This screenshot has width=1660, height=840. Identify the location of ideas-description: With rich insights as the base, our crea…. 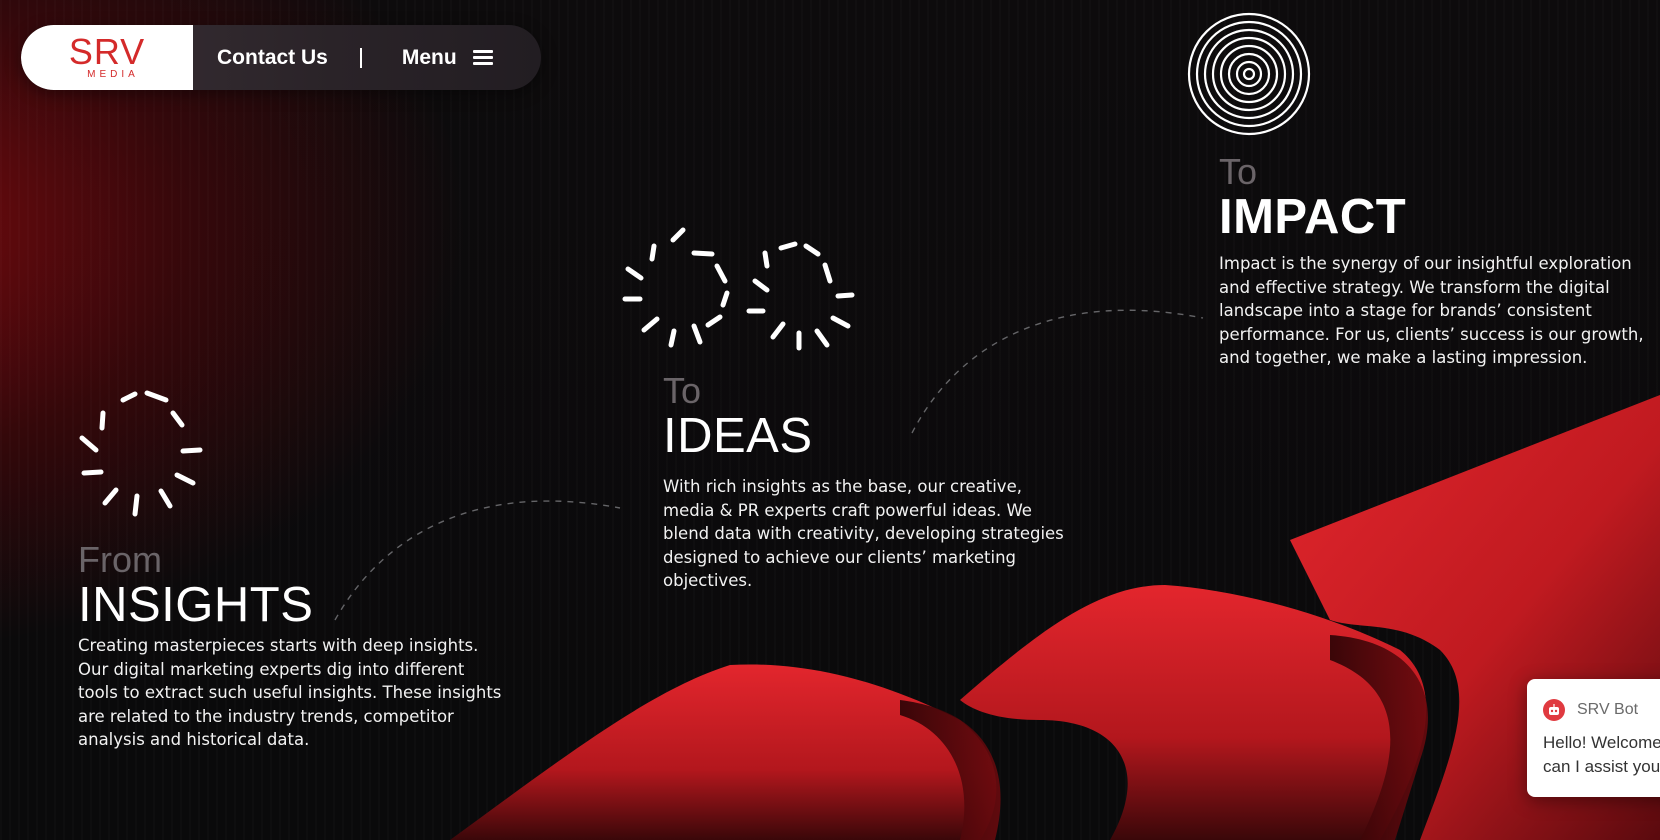
(863, 533).